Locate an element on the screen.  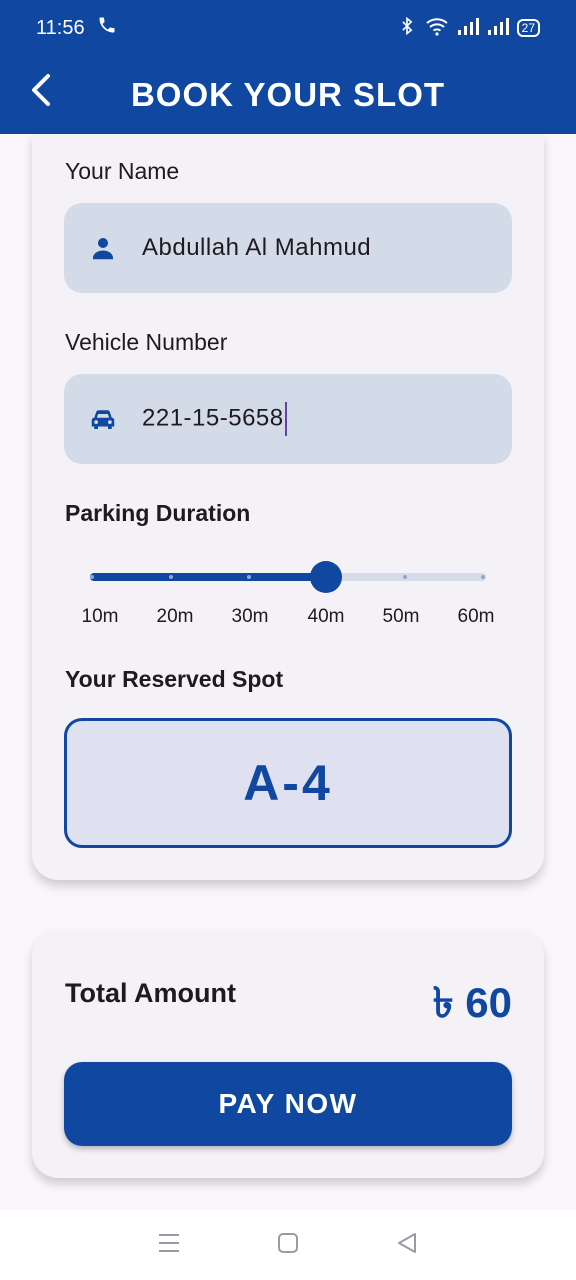
total-amount-value: ৳ 60 is located at coordinates (472, 1002).